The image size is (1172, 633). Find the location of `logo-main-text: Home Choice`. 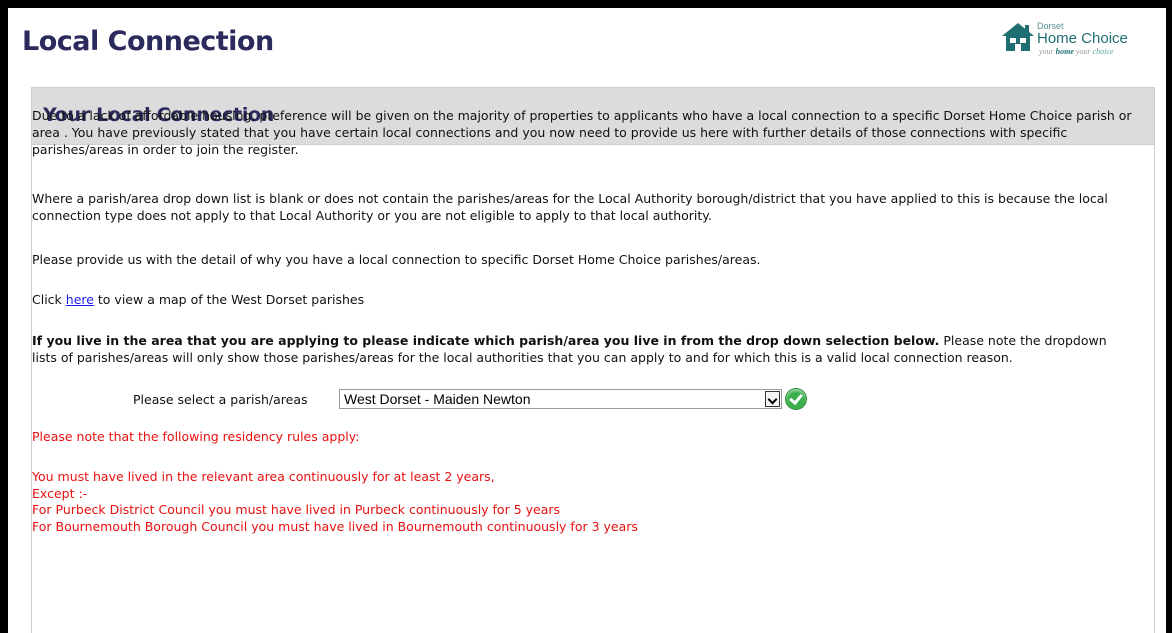

logo-main-text: Home Choice is located at coordinates (1082, 38).